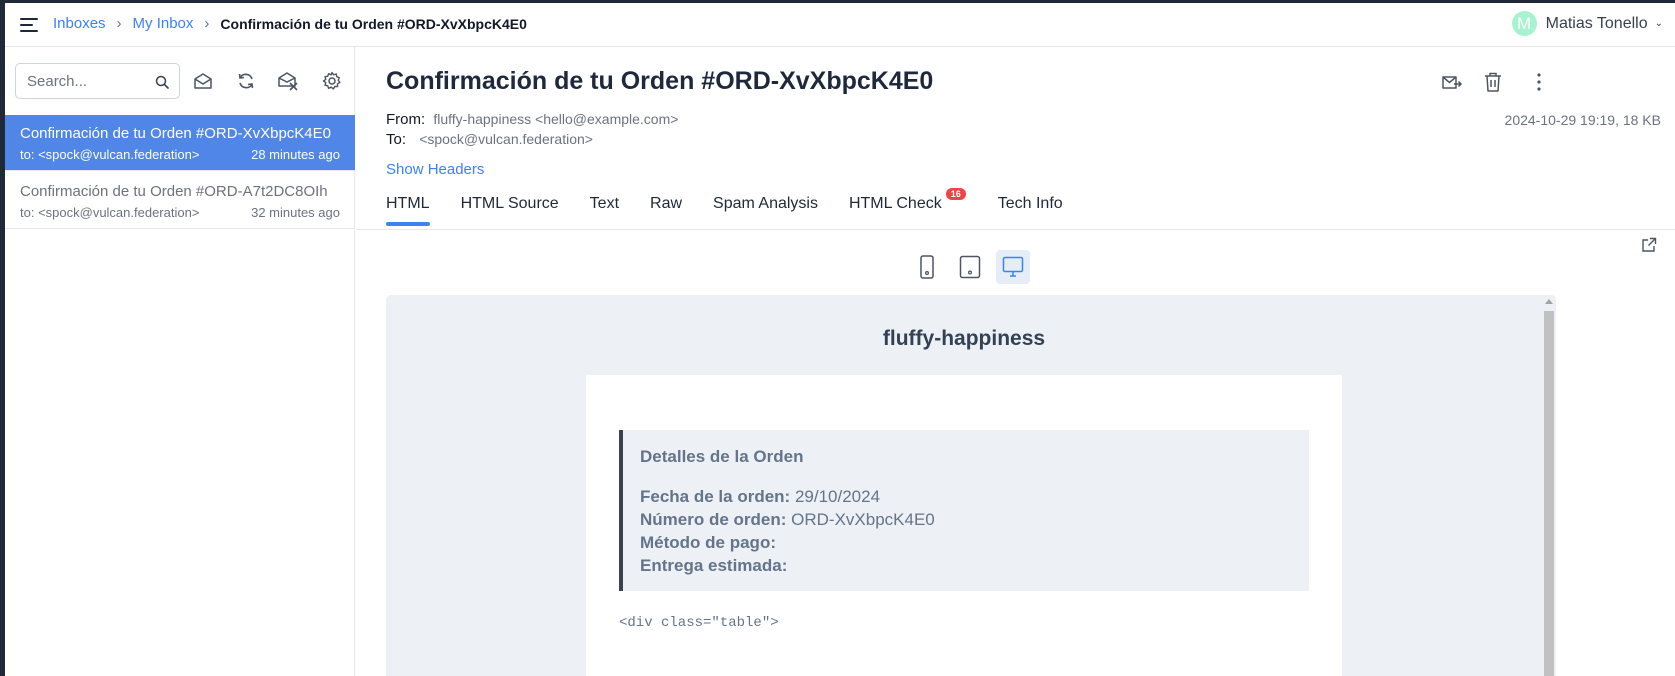  I want to click on tab-label: Tech Info, so click(1030, 203).